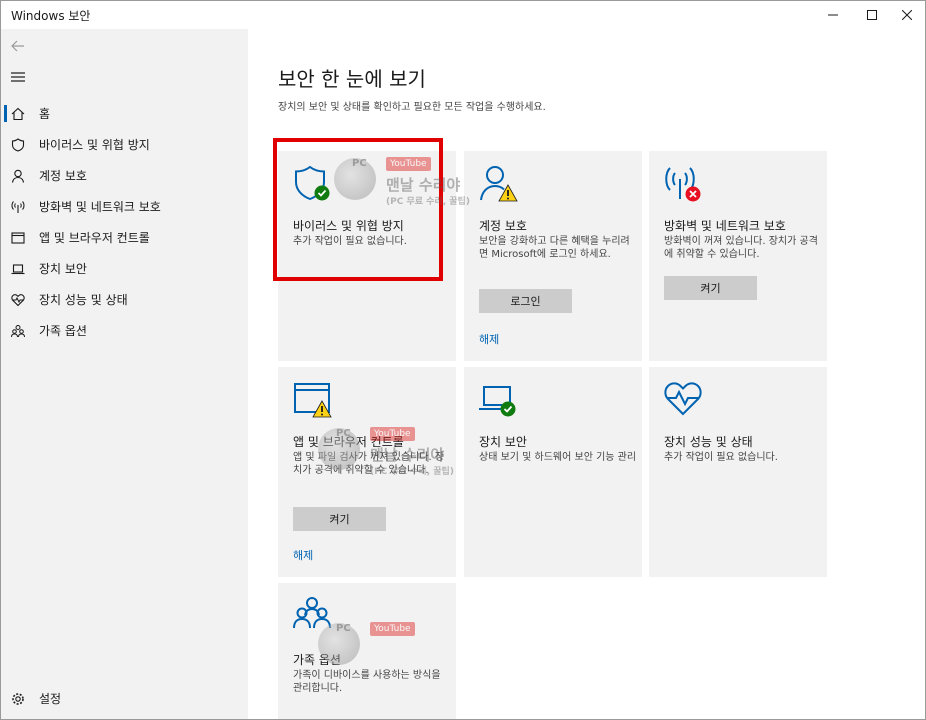 Image resolution: width=926 pixels, height=720 pixels. Describe the element at coordinates (124, 175) in the screenshot. I see `sidebar-item-account-protection: 계정 보호` at that location.